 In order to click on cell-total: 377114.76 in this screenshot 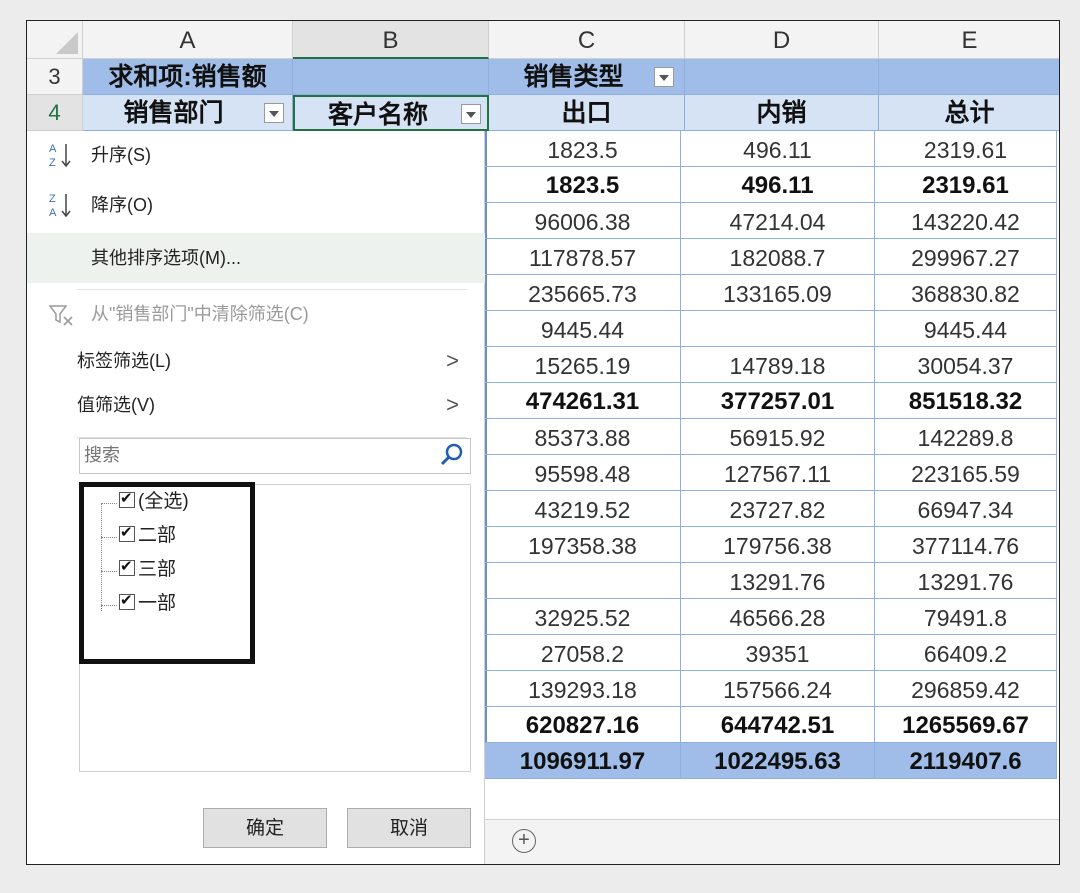, I will do `click(966, 545)`.